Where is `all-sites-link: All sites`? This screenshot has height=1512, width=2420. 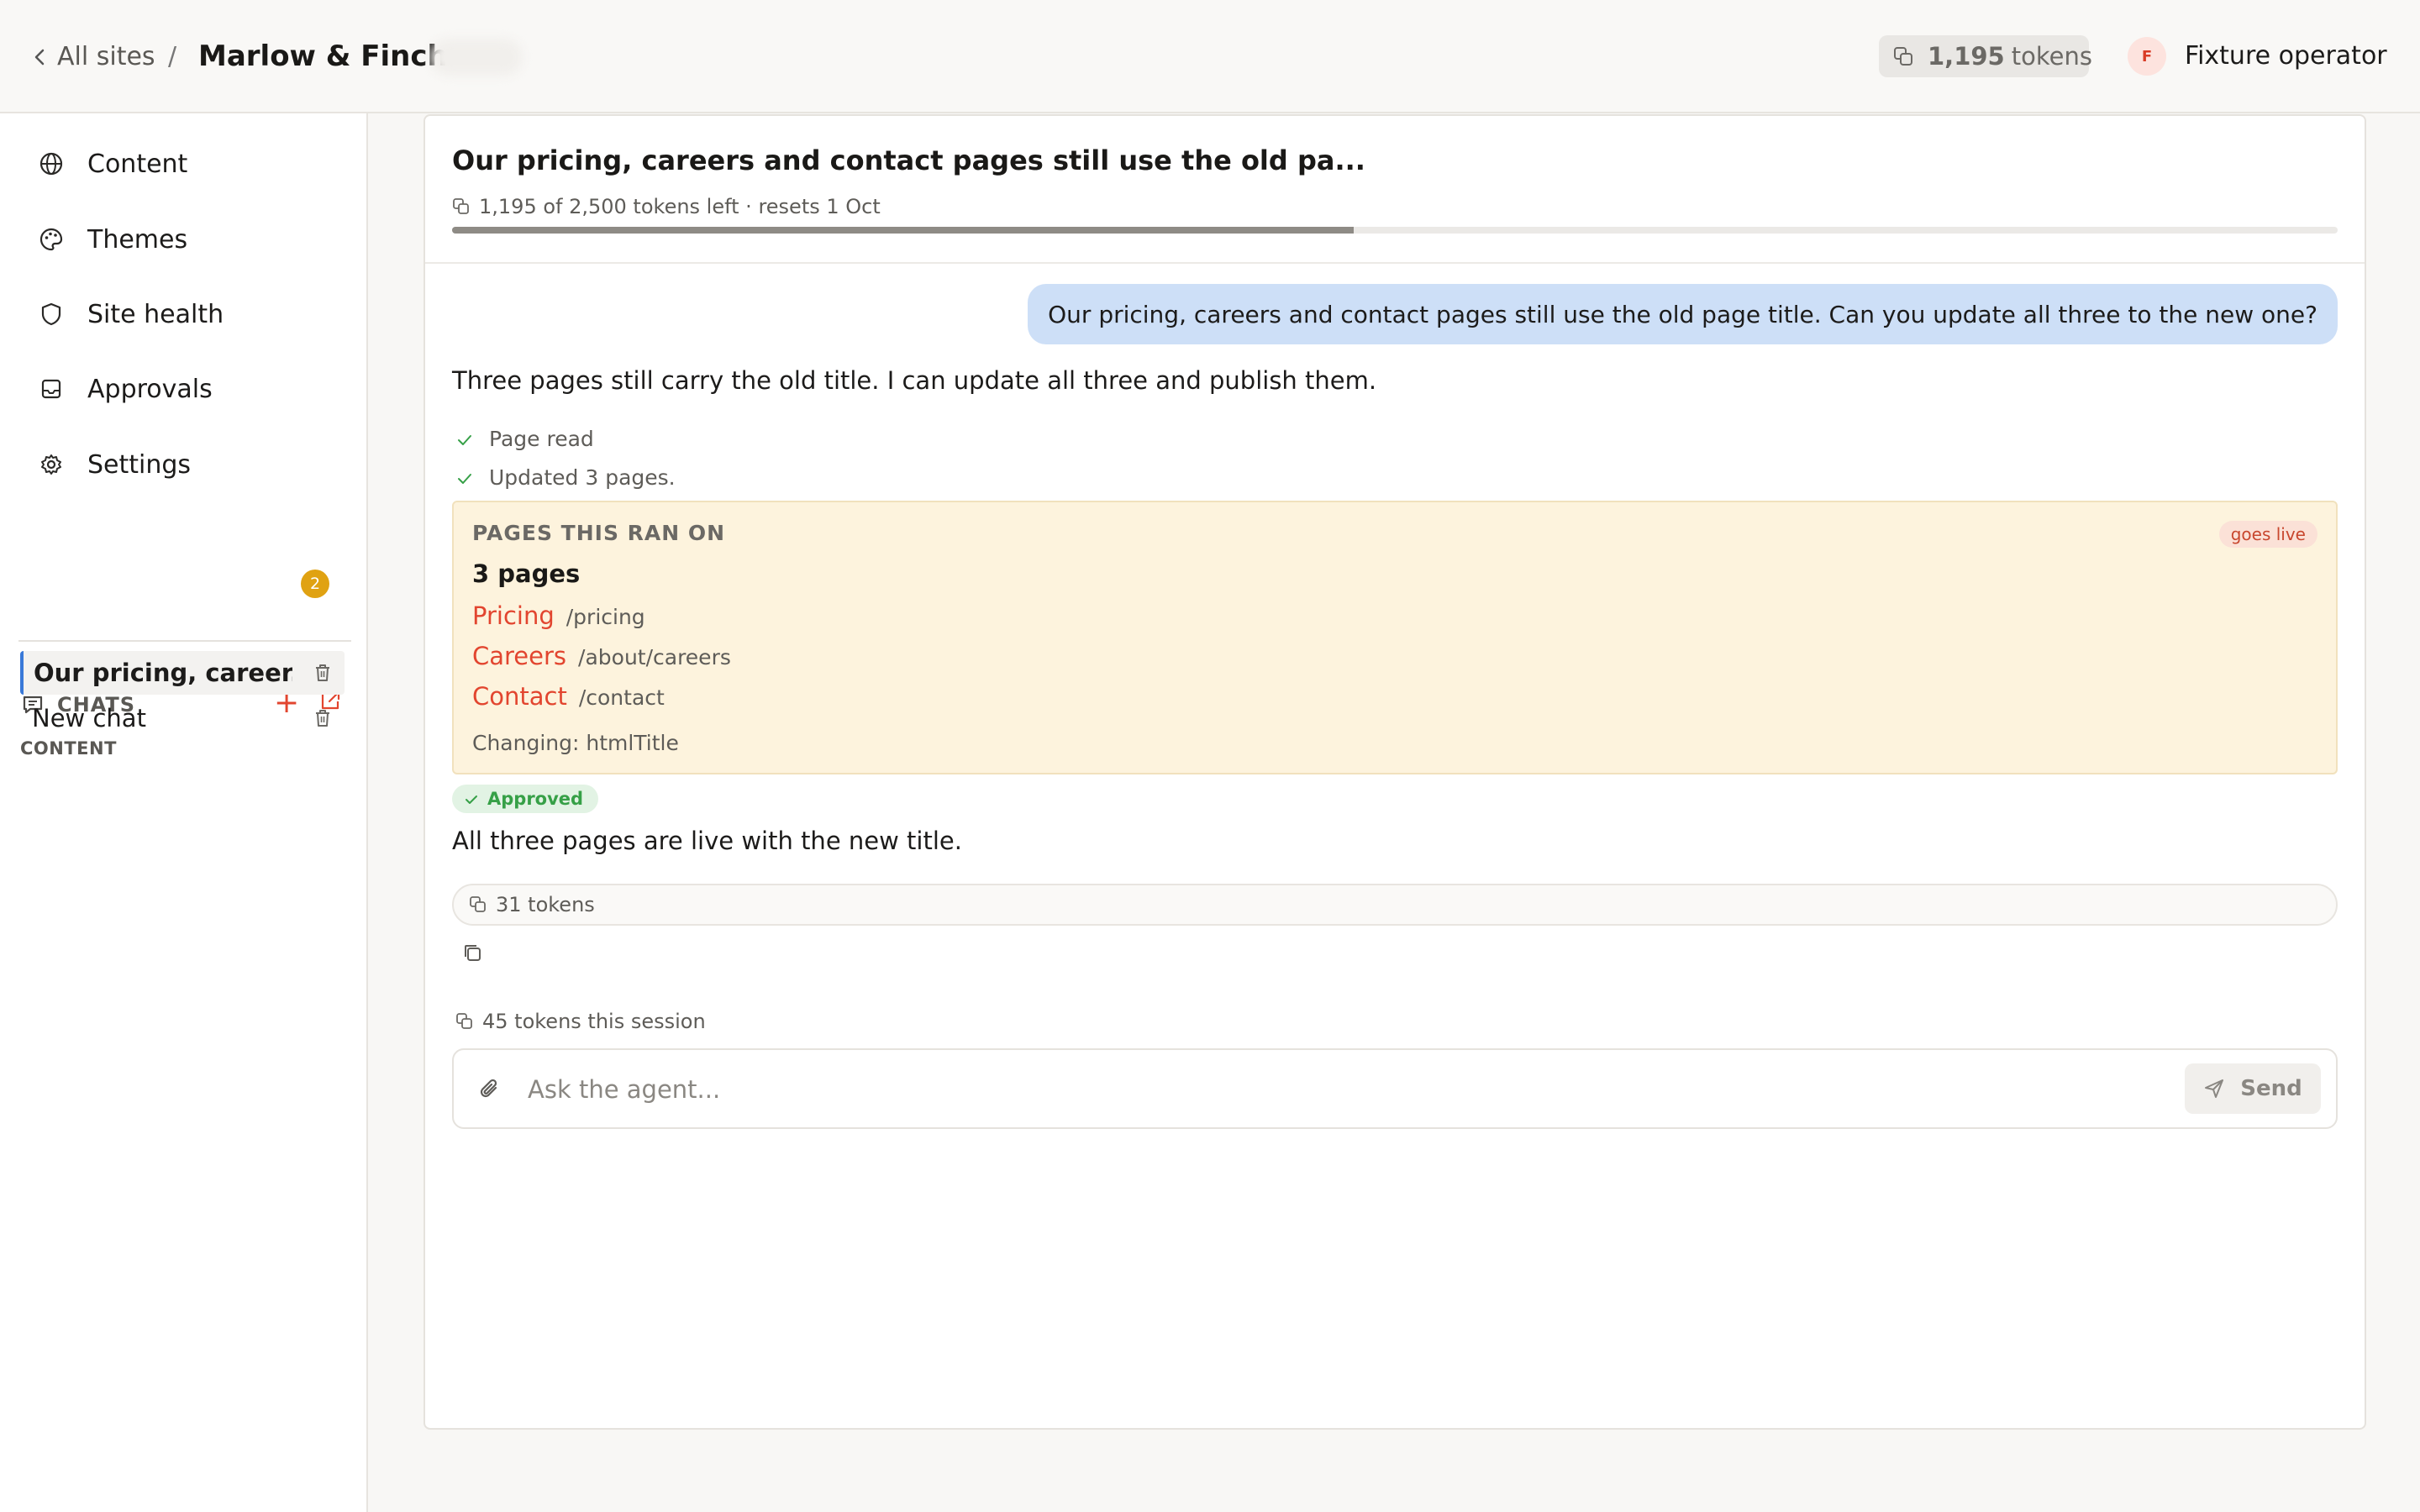 all-sites-link: All sites is located at coordinates (106, 57).